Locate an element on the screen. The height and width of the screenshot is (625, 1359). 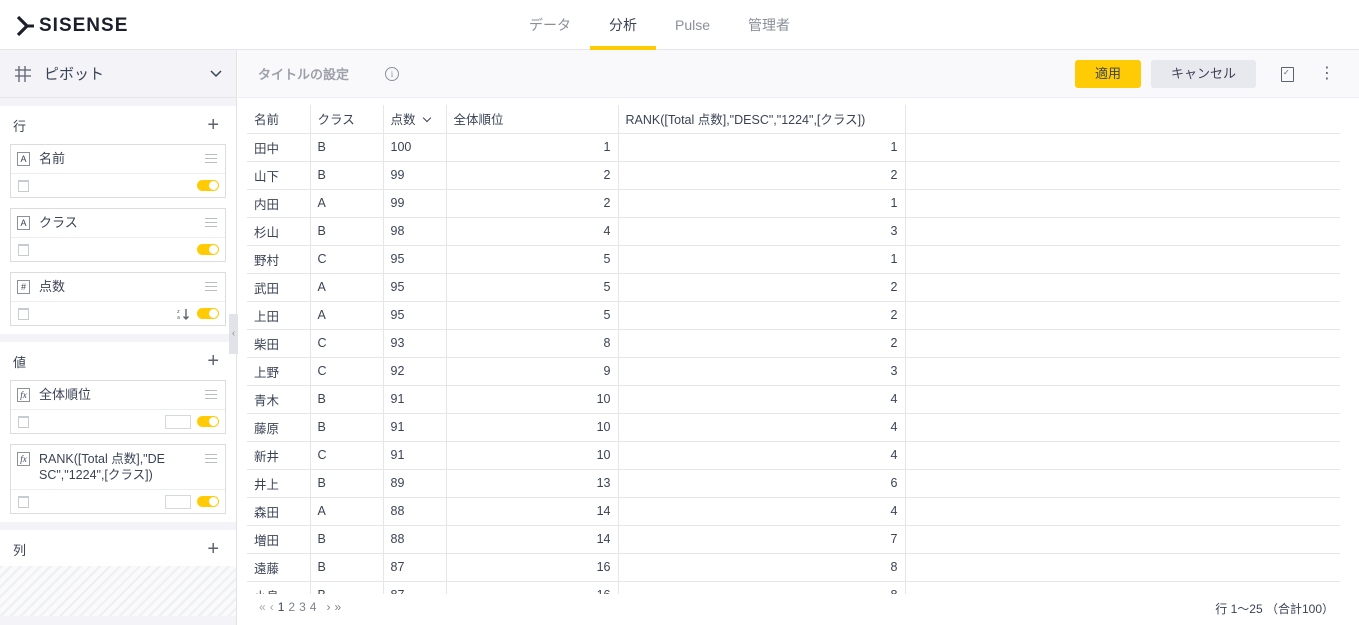
cell-score: 92 is located at coordinates (415, 371).